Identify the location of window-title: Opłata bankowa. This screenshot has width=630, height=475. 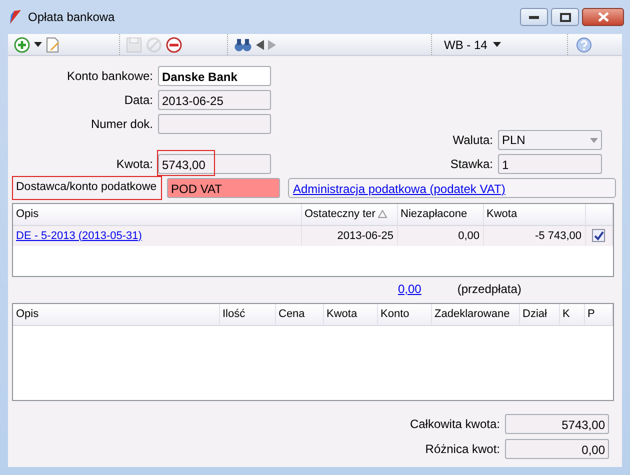
(72, 17).